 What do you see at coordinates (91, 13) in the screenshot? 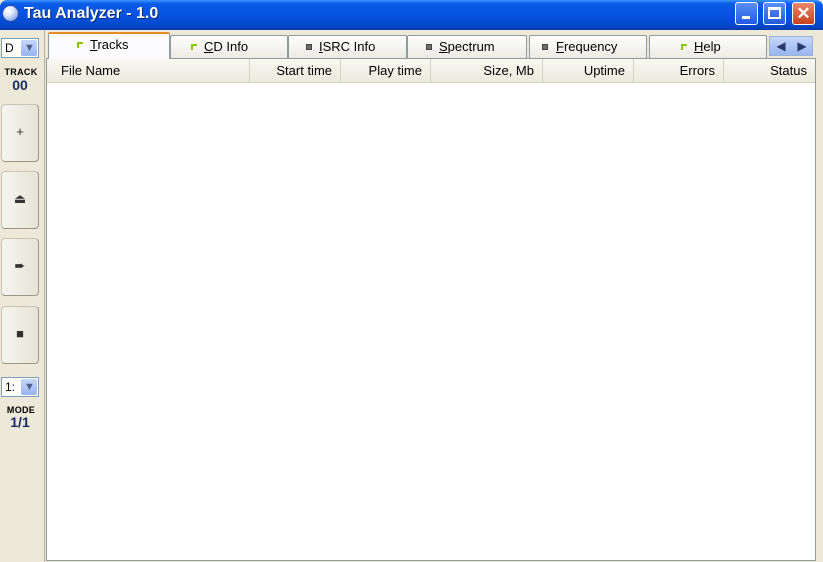
I see `window-title: Tau Analyzer - 1.0` at bounding box center [91, 13].